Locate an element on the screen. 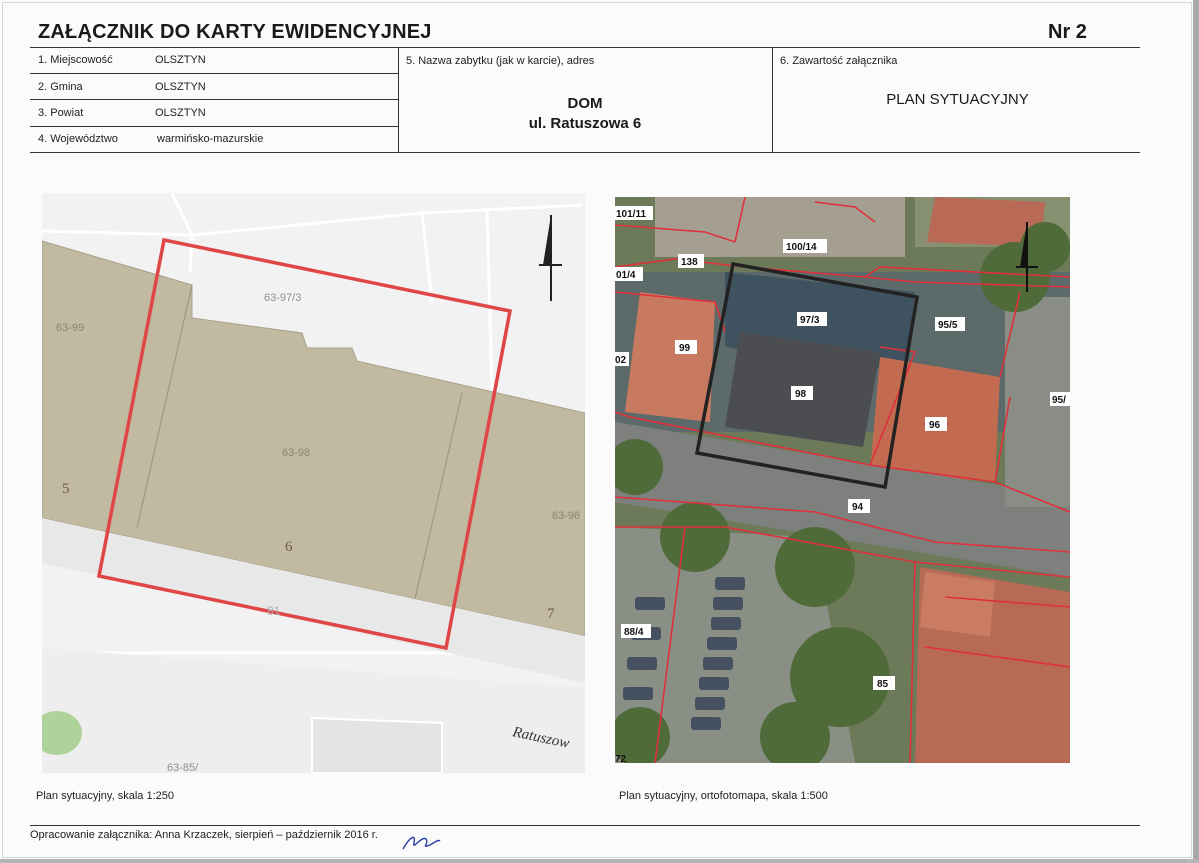  monument-label: 5. Nazwa zabytku (jak w karcie), adres is located at coordinates (500, 61).